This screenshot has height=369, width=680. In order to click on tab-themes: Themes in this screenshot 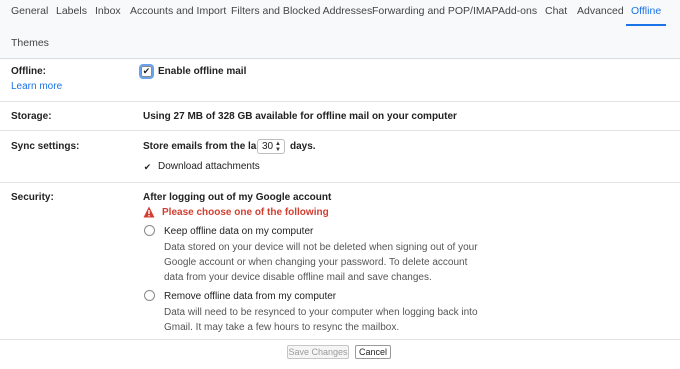, I will do `click(30, 43)`.